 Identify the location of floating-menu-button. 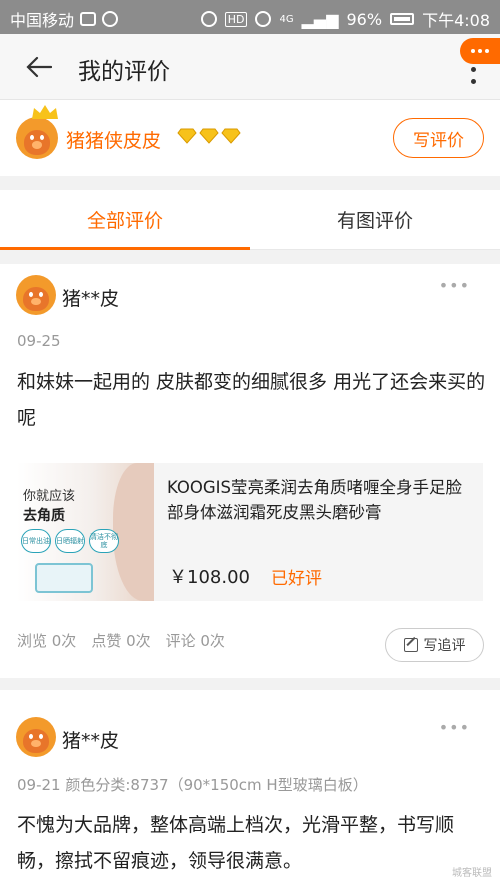
(480, 51).